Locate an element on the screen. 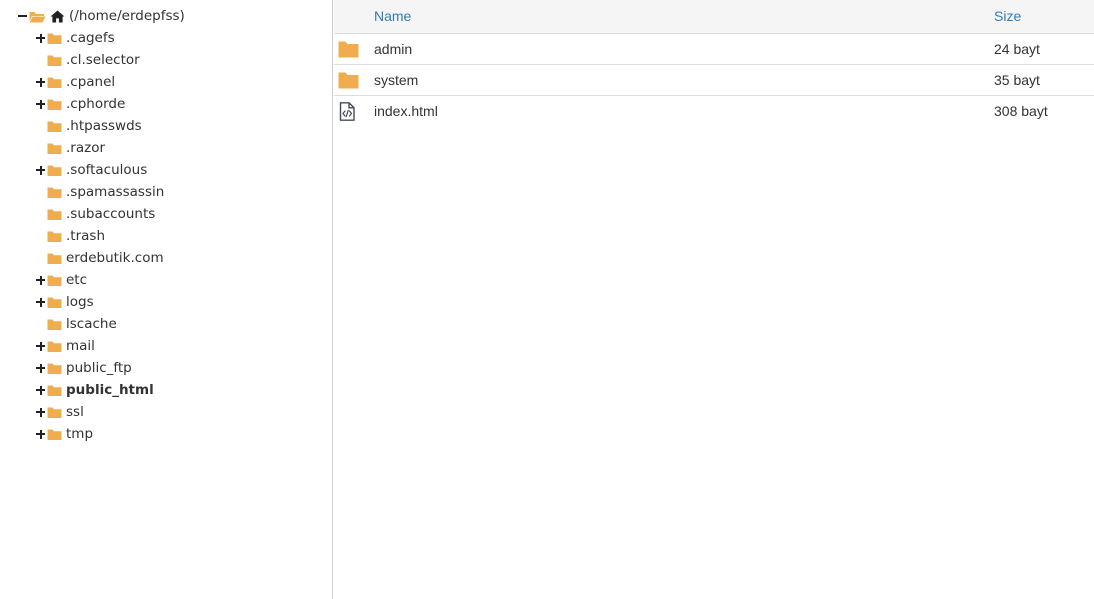  tree-item: .htpasswds is located at coordinates (88, 126).